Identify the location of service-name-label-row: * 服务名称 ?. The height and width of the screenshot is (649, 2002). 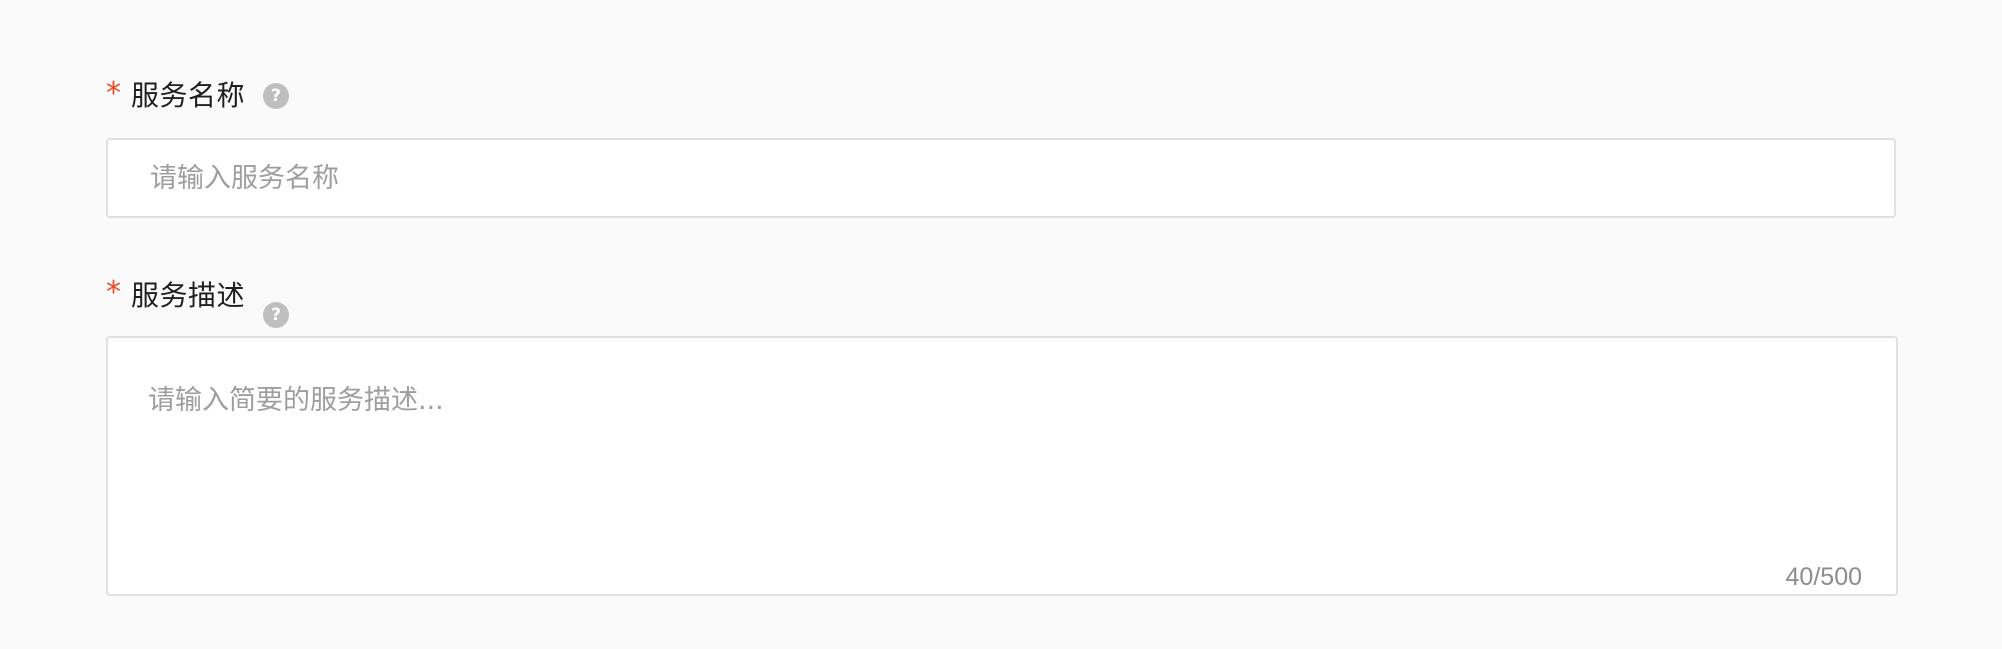
(198, 94).